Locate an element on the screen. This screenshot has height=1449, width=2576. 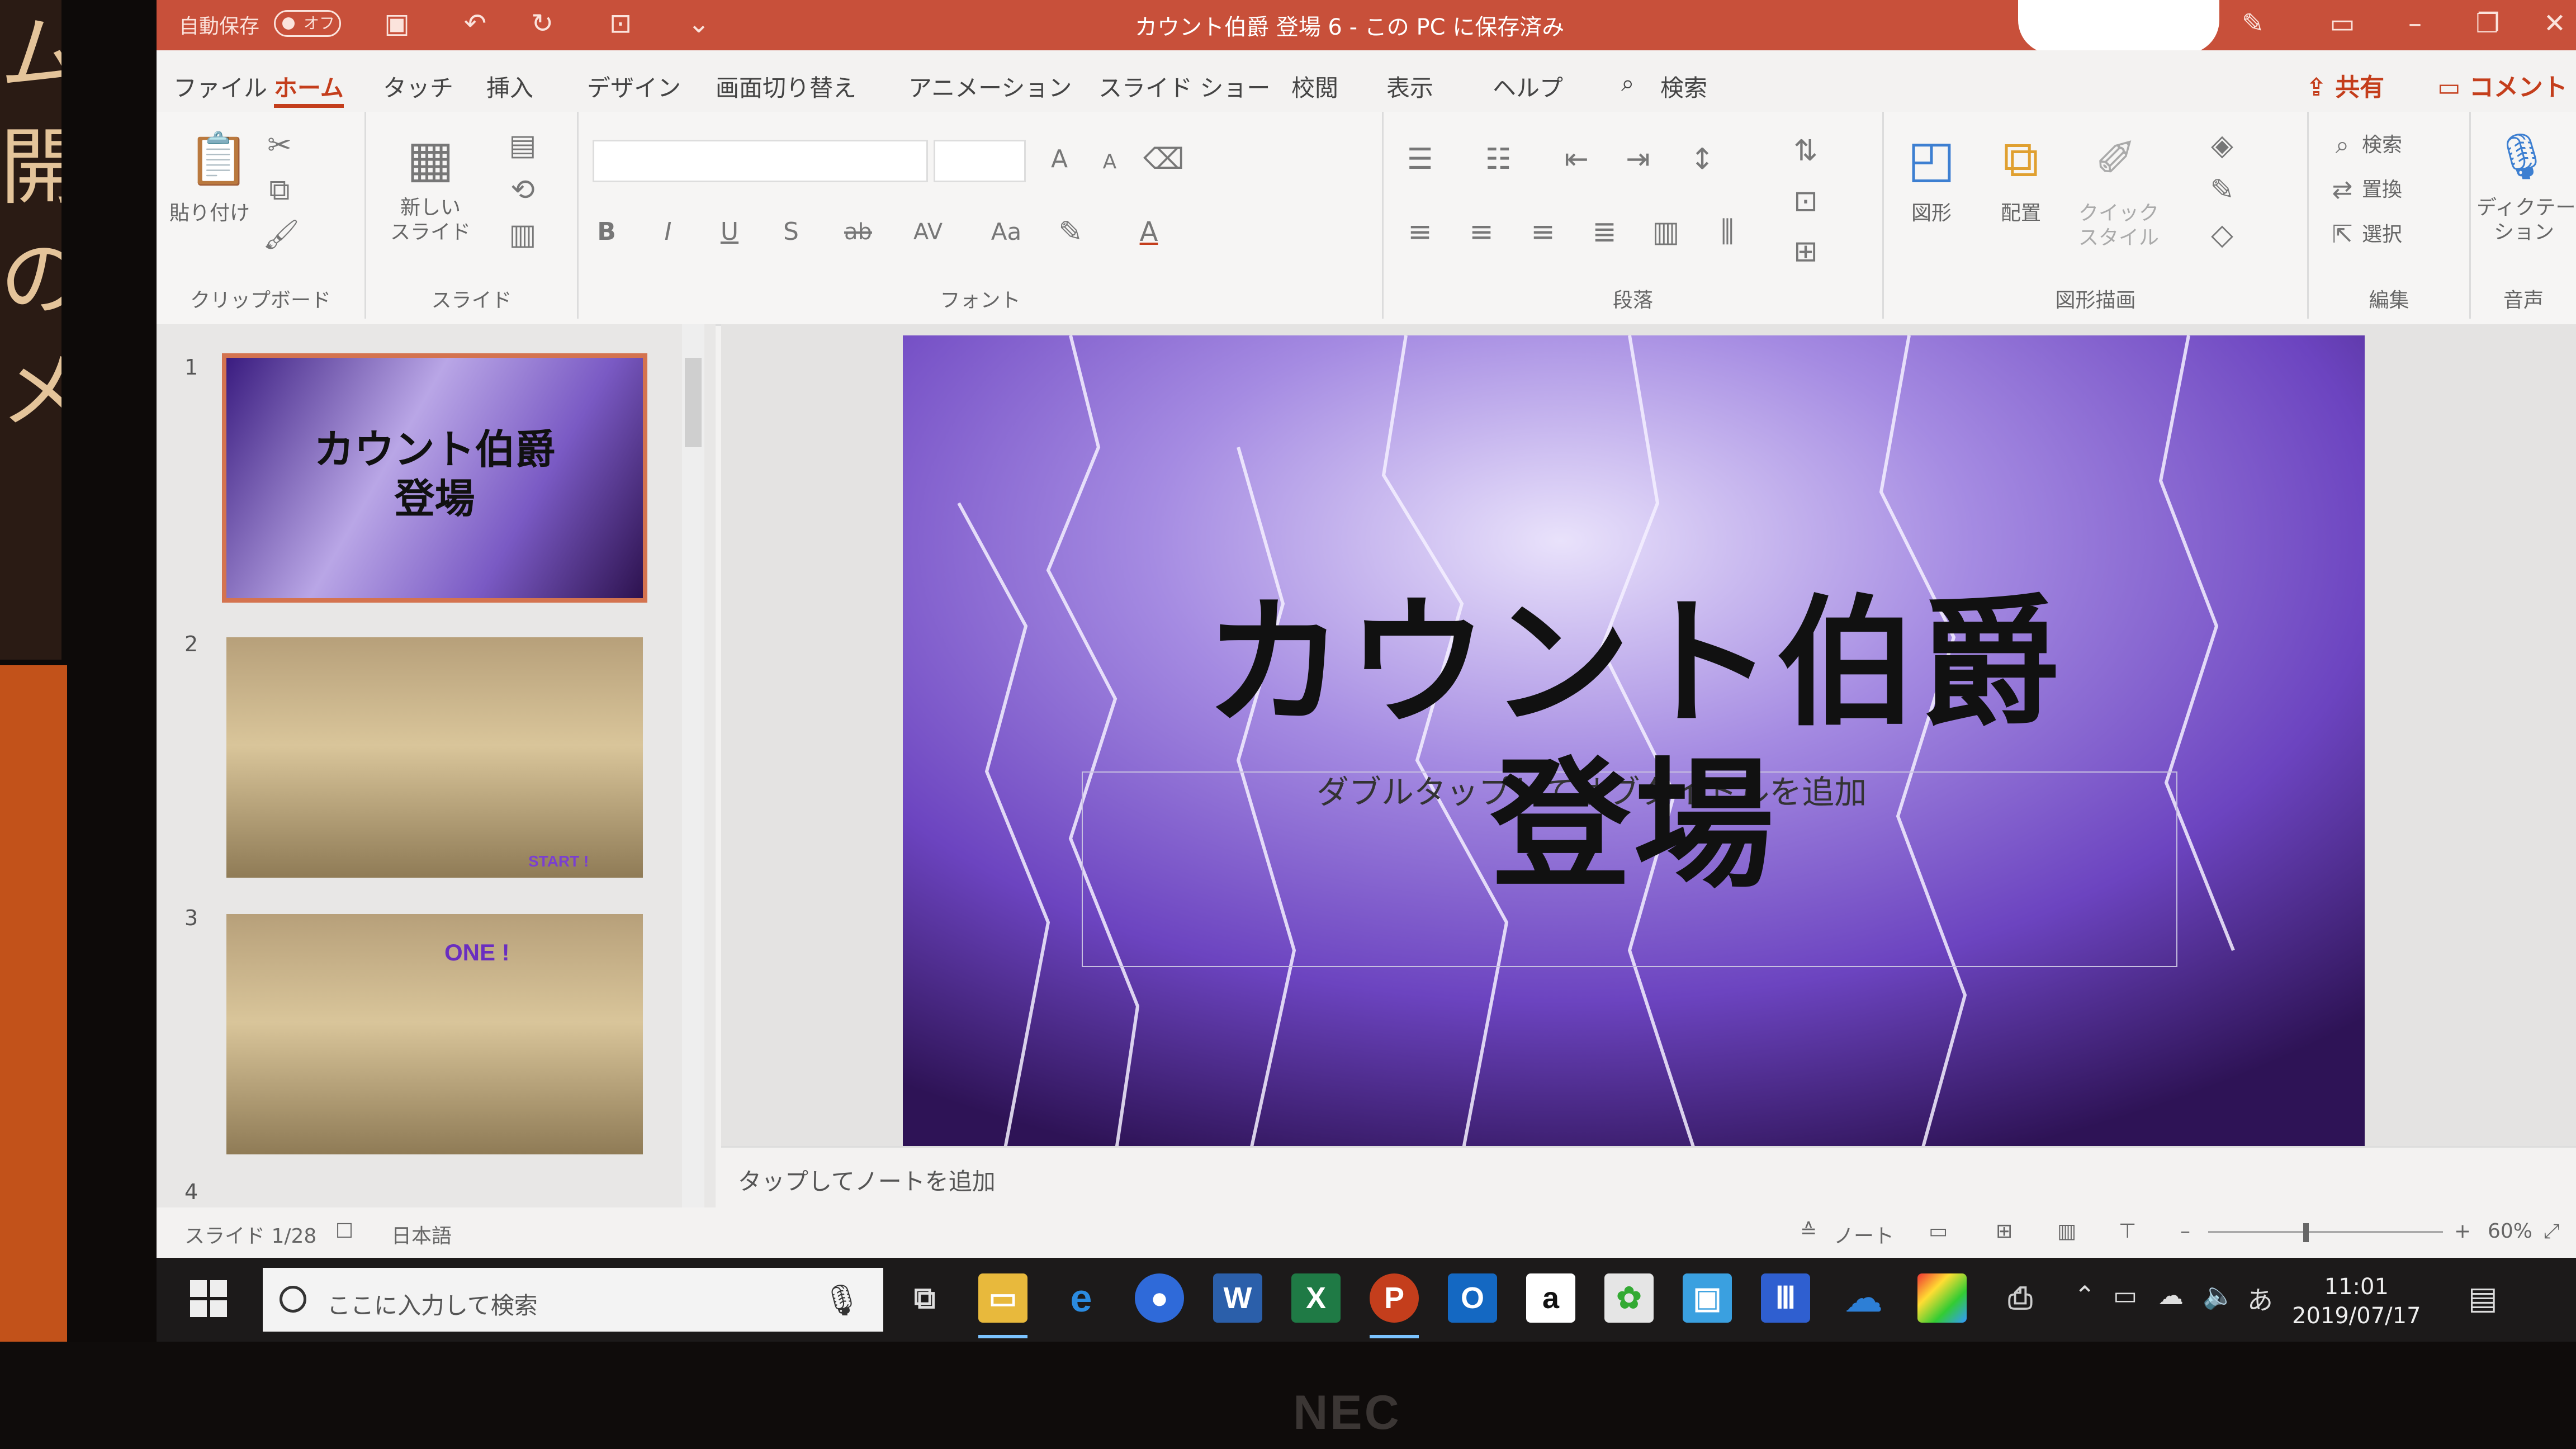
bold-button: B is located at coordinates (606, 232).